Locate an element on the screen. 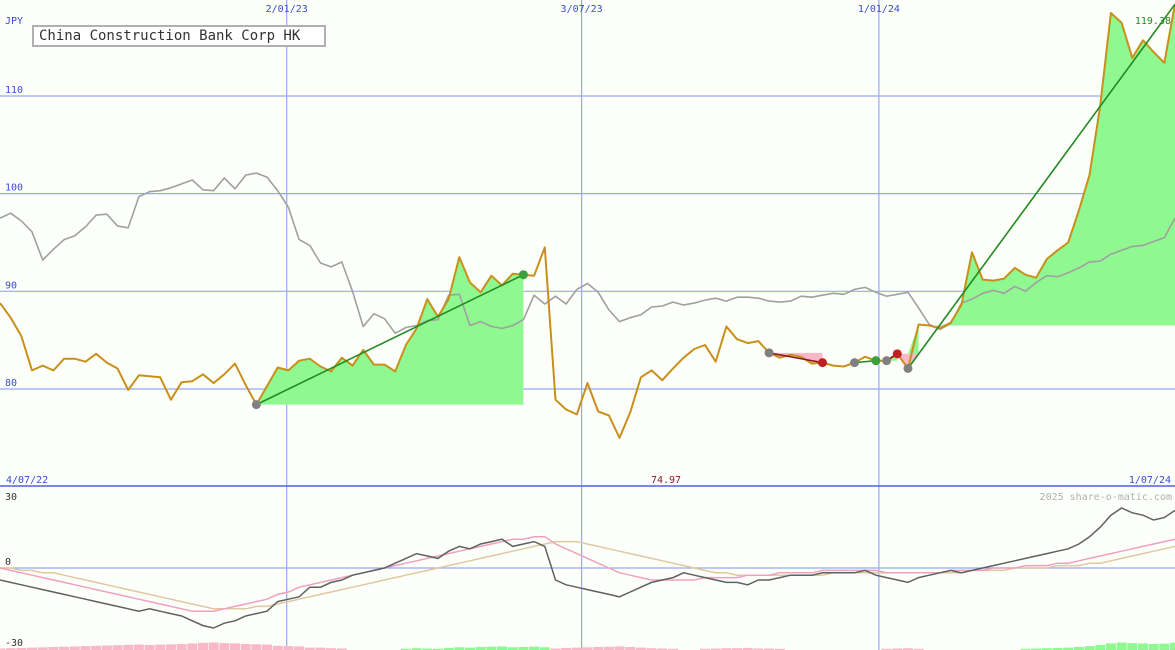 The width and height of the screenshot is (1175, 650). y-tick-label: 100 is located at coordinates (14, 188).